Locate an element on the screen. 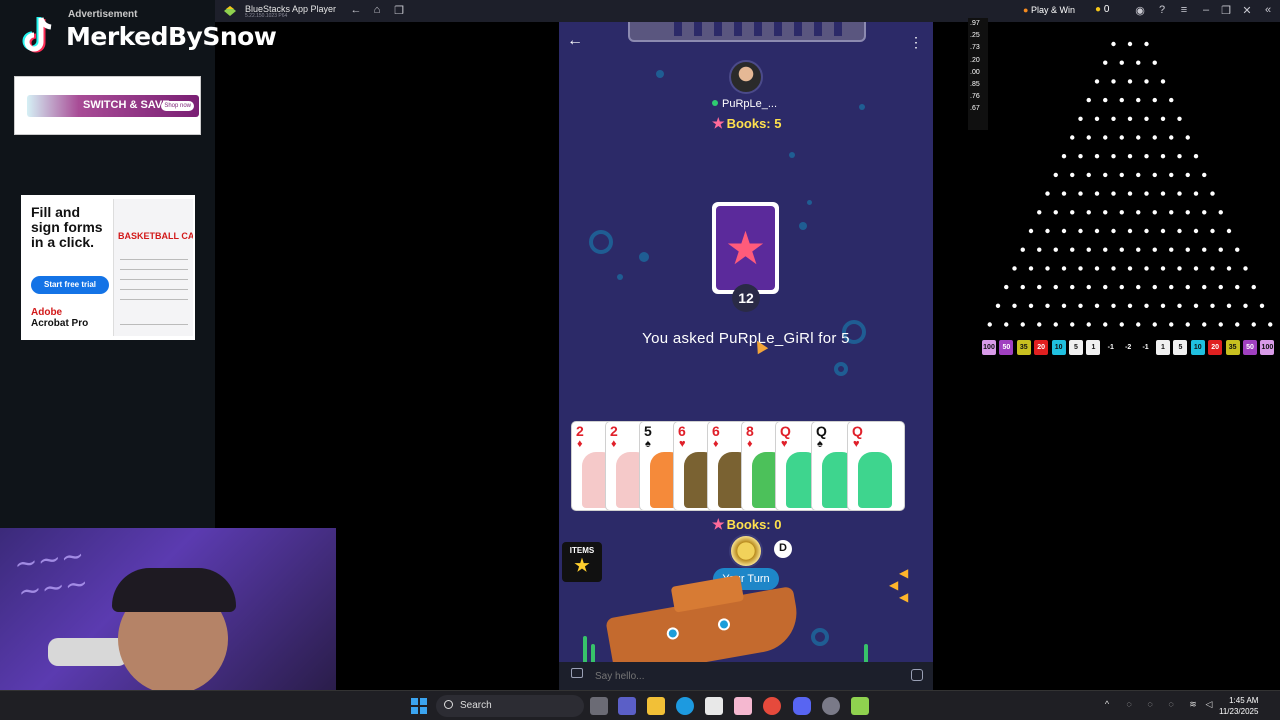  restore-icon: ❐ is located at coordinates (1226, 10).